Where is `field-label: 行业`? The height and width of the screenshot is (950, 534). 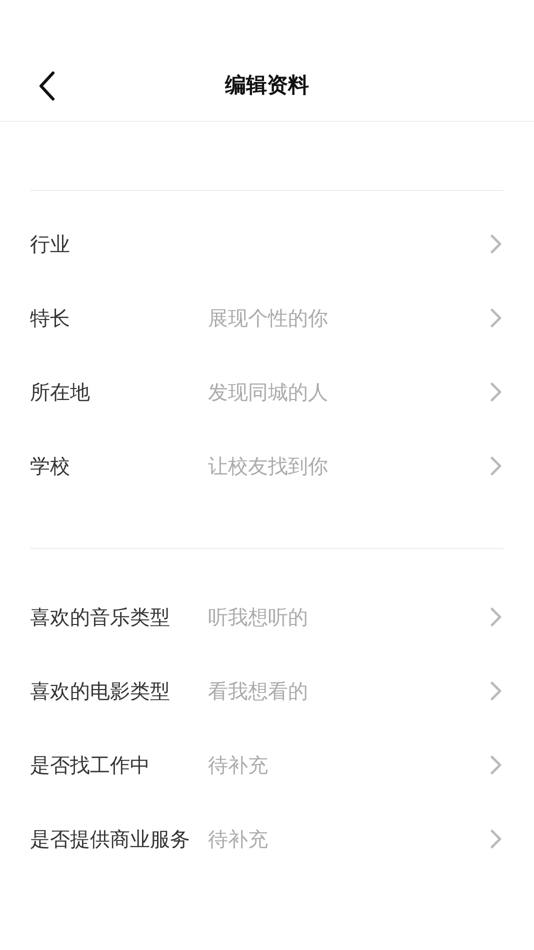
field-label: 行业 is located at coordinates (50, 244).